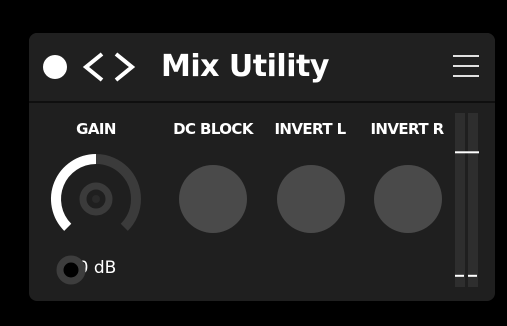 The width and height of the screenshot is (507, 326). I want to click on meter-channel-left, so click(460, 200).